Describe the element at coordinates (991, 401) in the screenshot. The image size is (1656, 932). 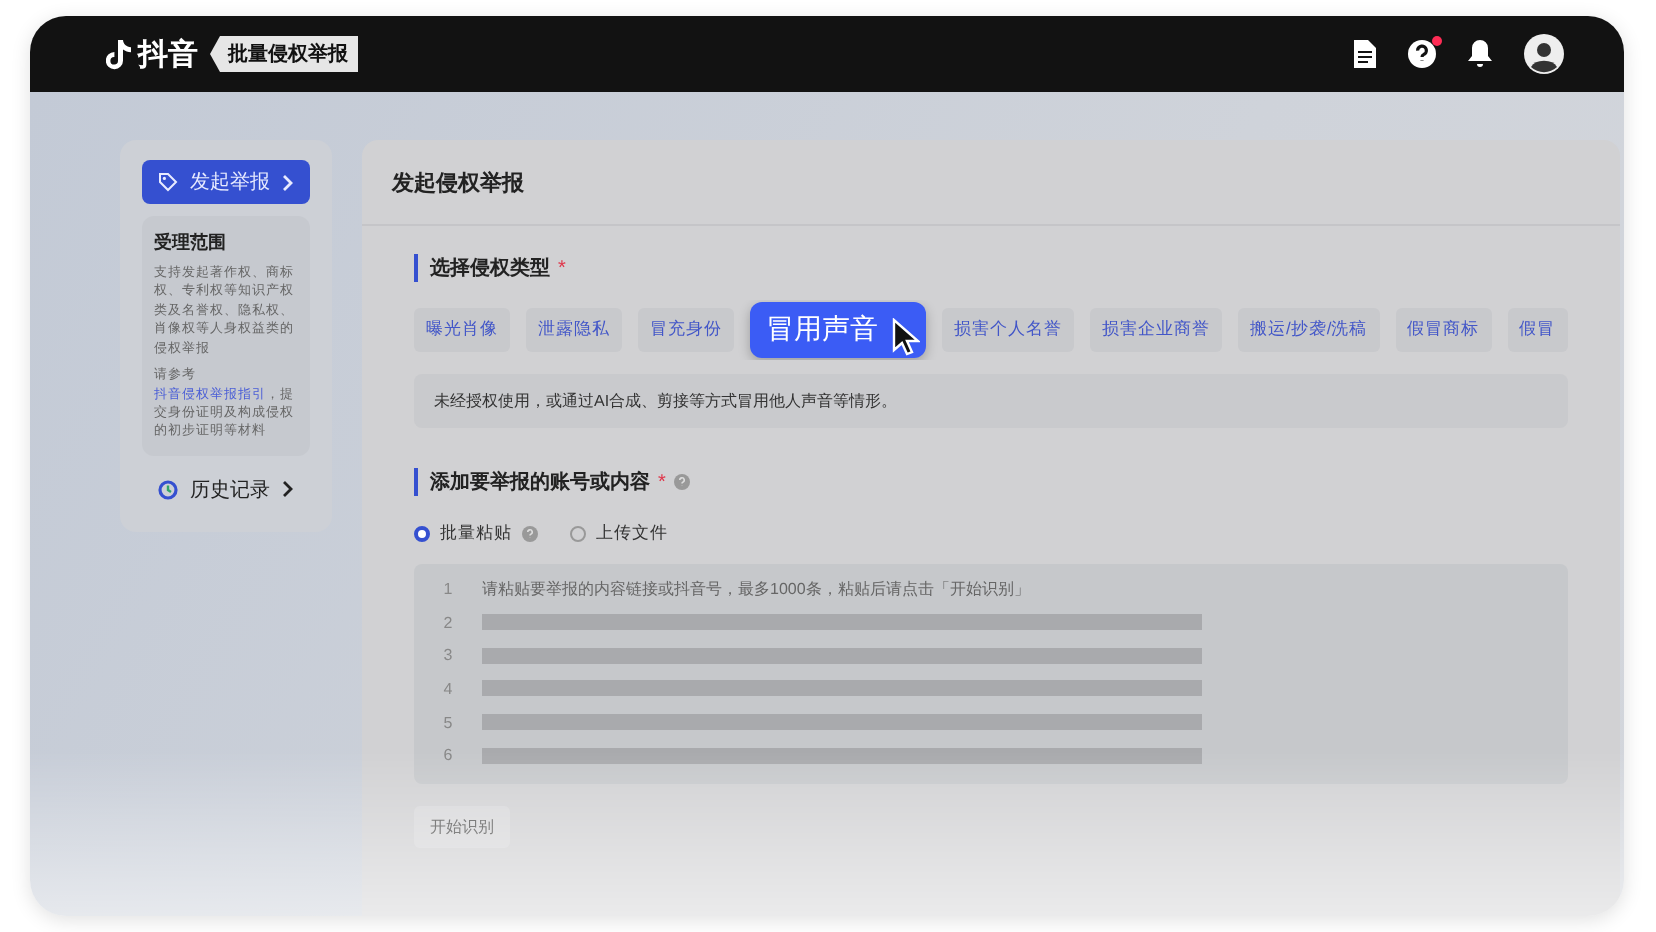
I see `type-description: 未经授权使用，或通过AI合成、剪接等方式冒用他人声音等情形。` at that location.